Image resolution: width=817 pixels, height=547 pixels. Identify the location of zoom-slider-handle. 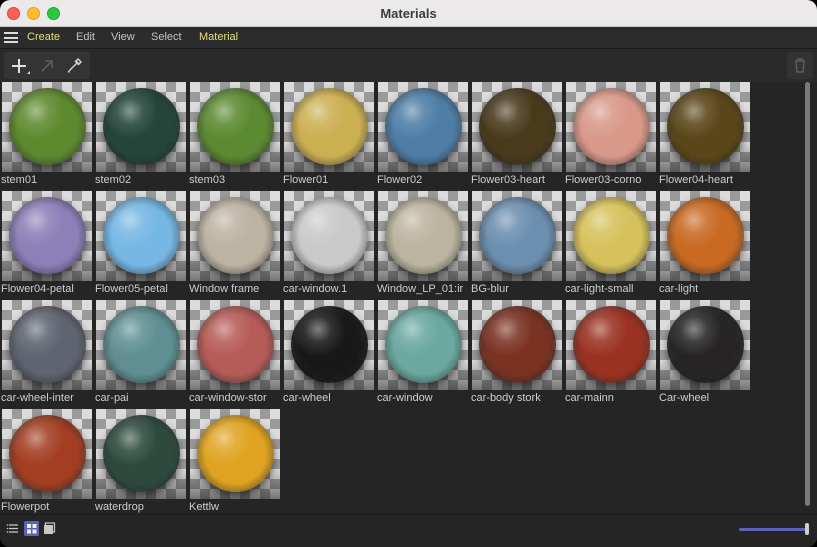
(807, 529).